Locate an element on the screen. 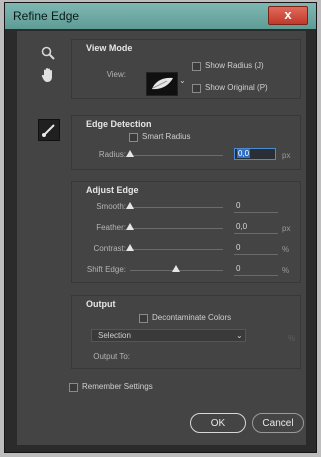 The width and height of the screenshot is (321, 457). show-radius-checkbox is located at coordinates (196, 66).